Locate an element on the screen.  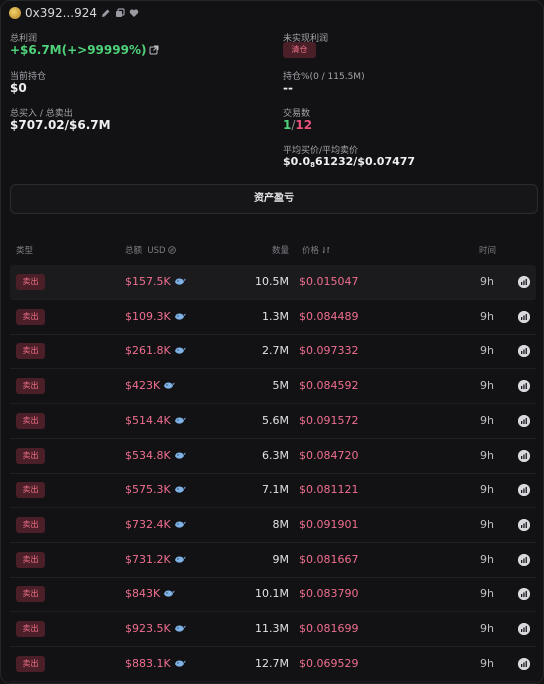
trade-amount: 5.6M is located at coordinates (275, 420).